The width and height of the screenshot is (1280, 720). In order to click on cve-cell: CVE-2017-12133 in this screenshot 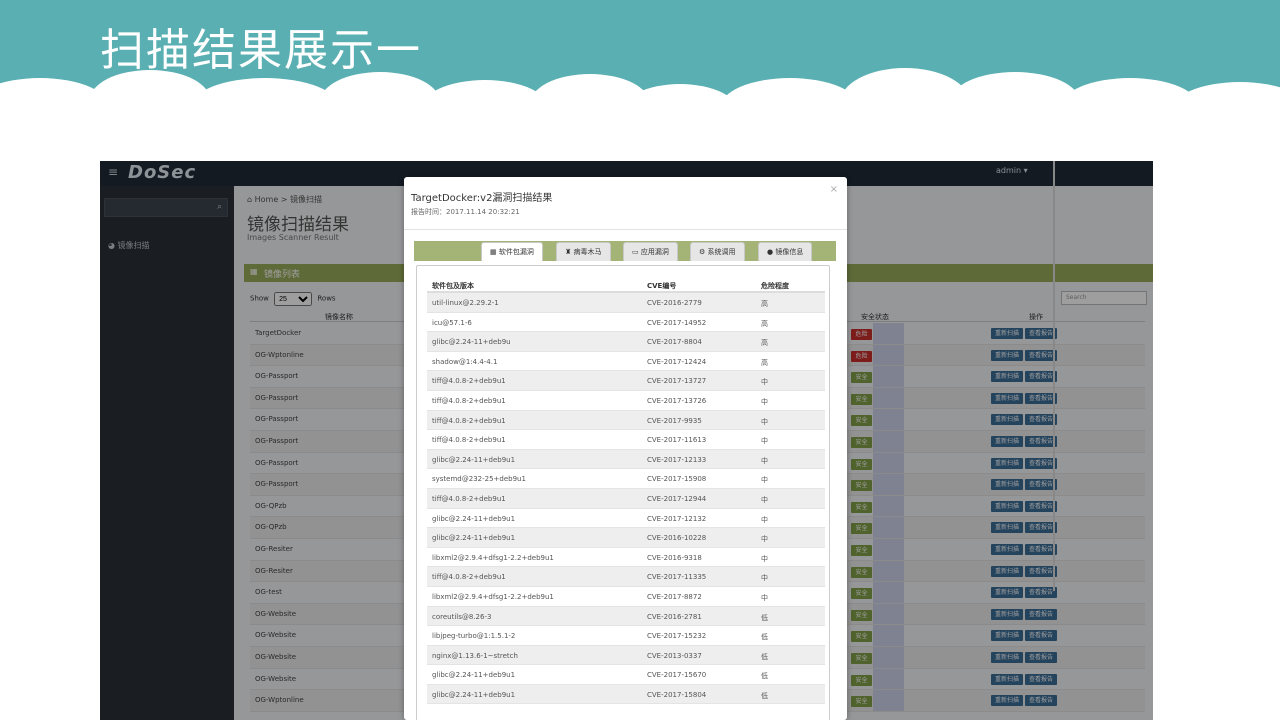, I will do `click(676, 460)`.